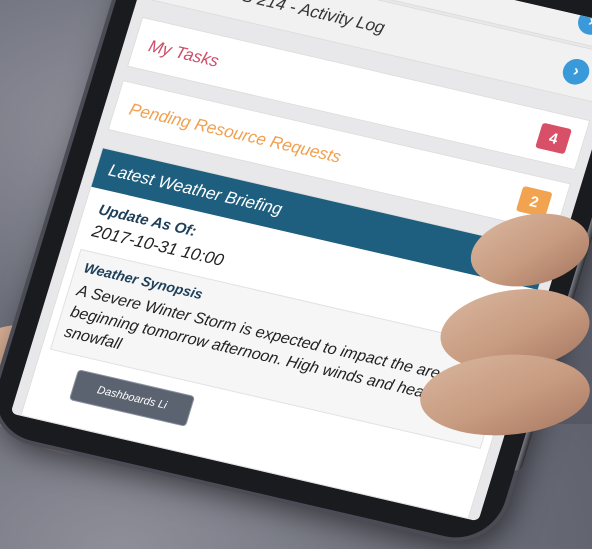 Image resolution: width=592 pixels, height=549 pixels. What do you see at coordinates (553, 138) in the screenshot?
I see `tasks-count-badge: 4` at bounding box center [553, 138].